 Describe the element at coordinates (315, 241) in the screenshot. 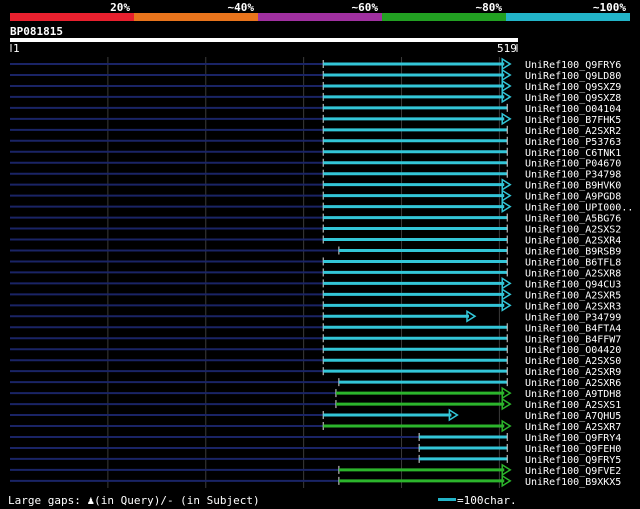

I see `hit-row: UniRef100_A2SXR4` at that location.